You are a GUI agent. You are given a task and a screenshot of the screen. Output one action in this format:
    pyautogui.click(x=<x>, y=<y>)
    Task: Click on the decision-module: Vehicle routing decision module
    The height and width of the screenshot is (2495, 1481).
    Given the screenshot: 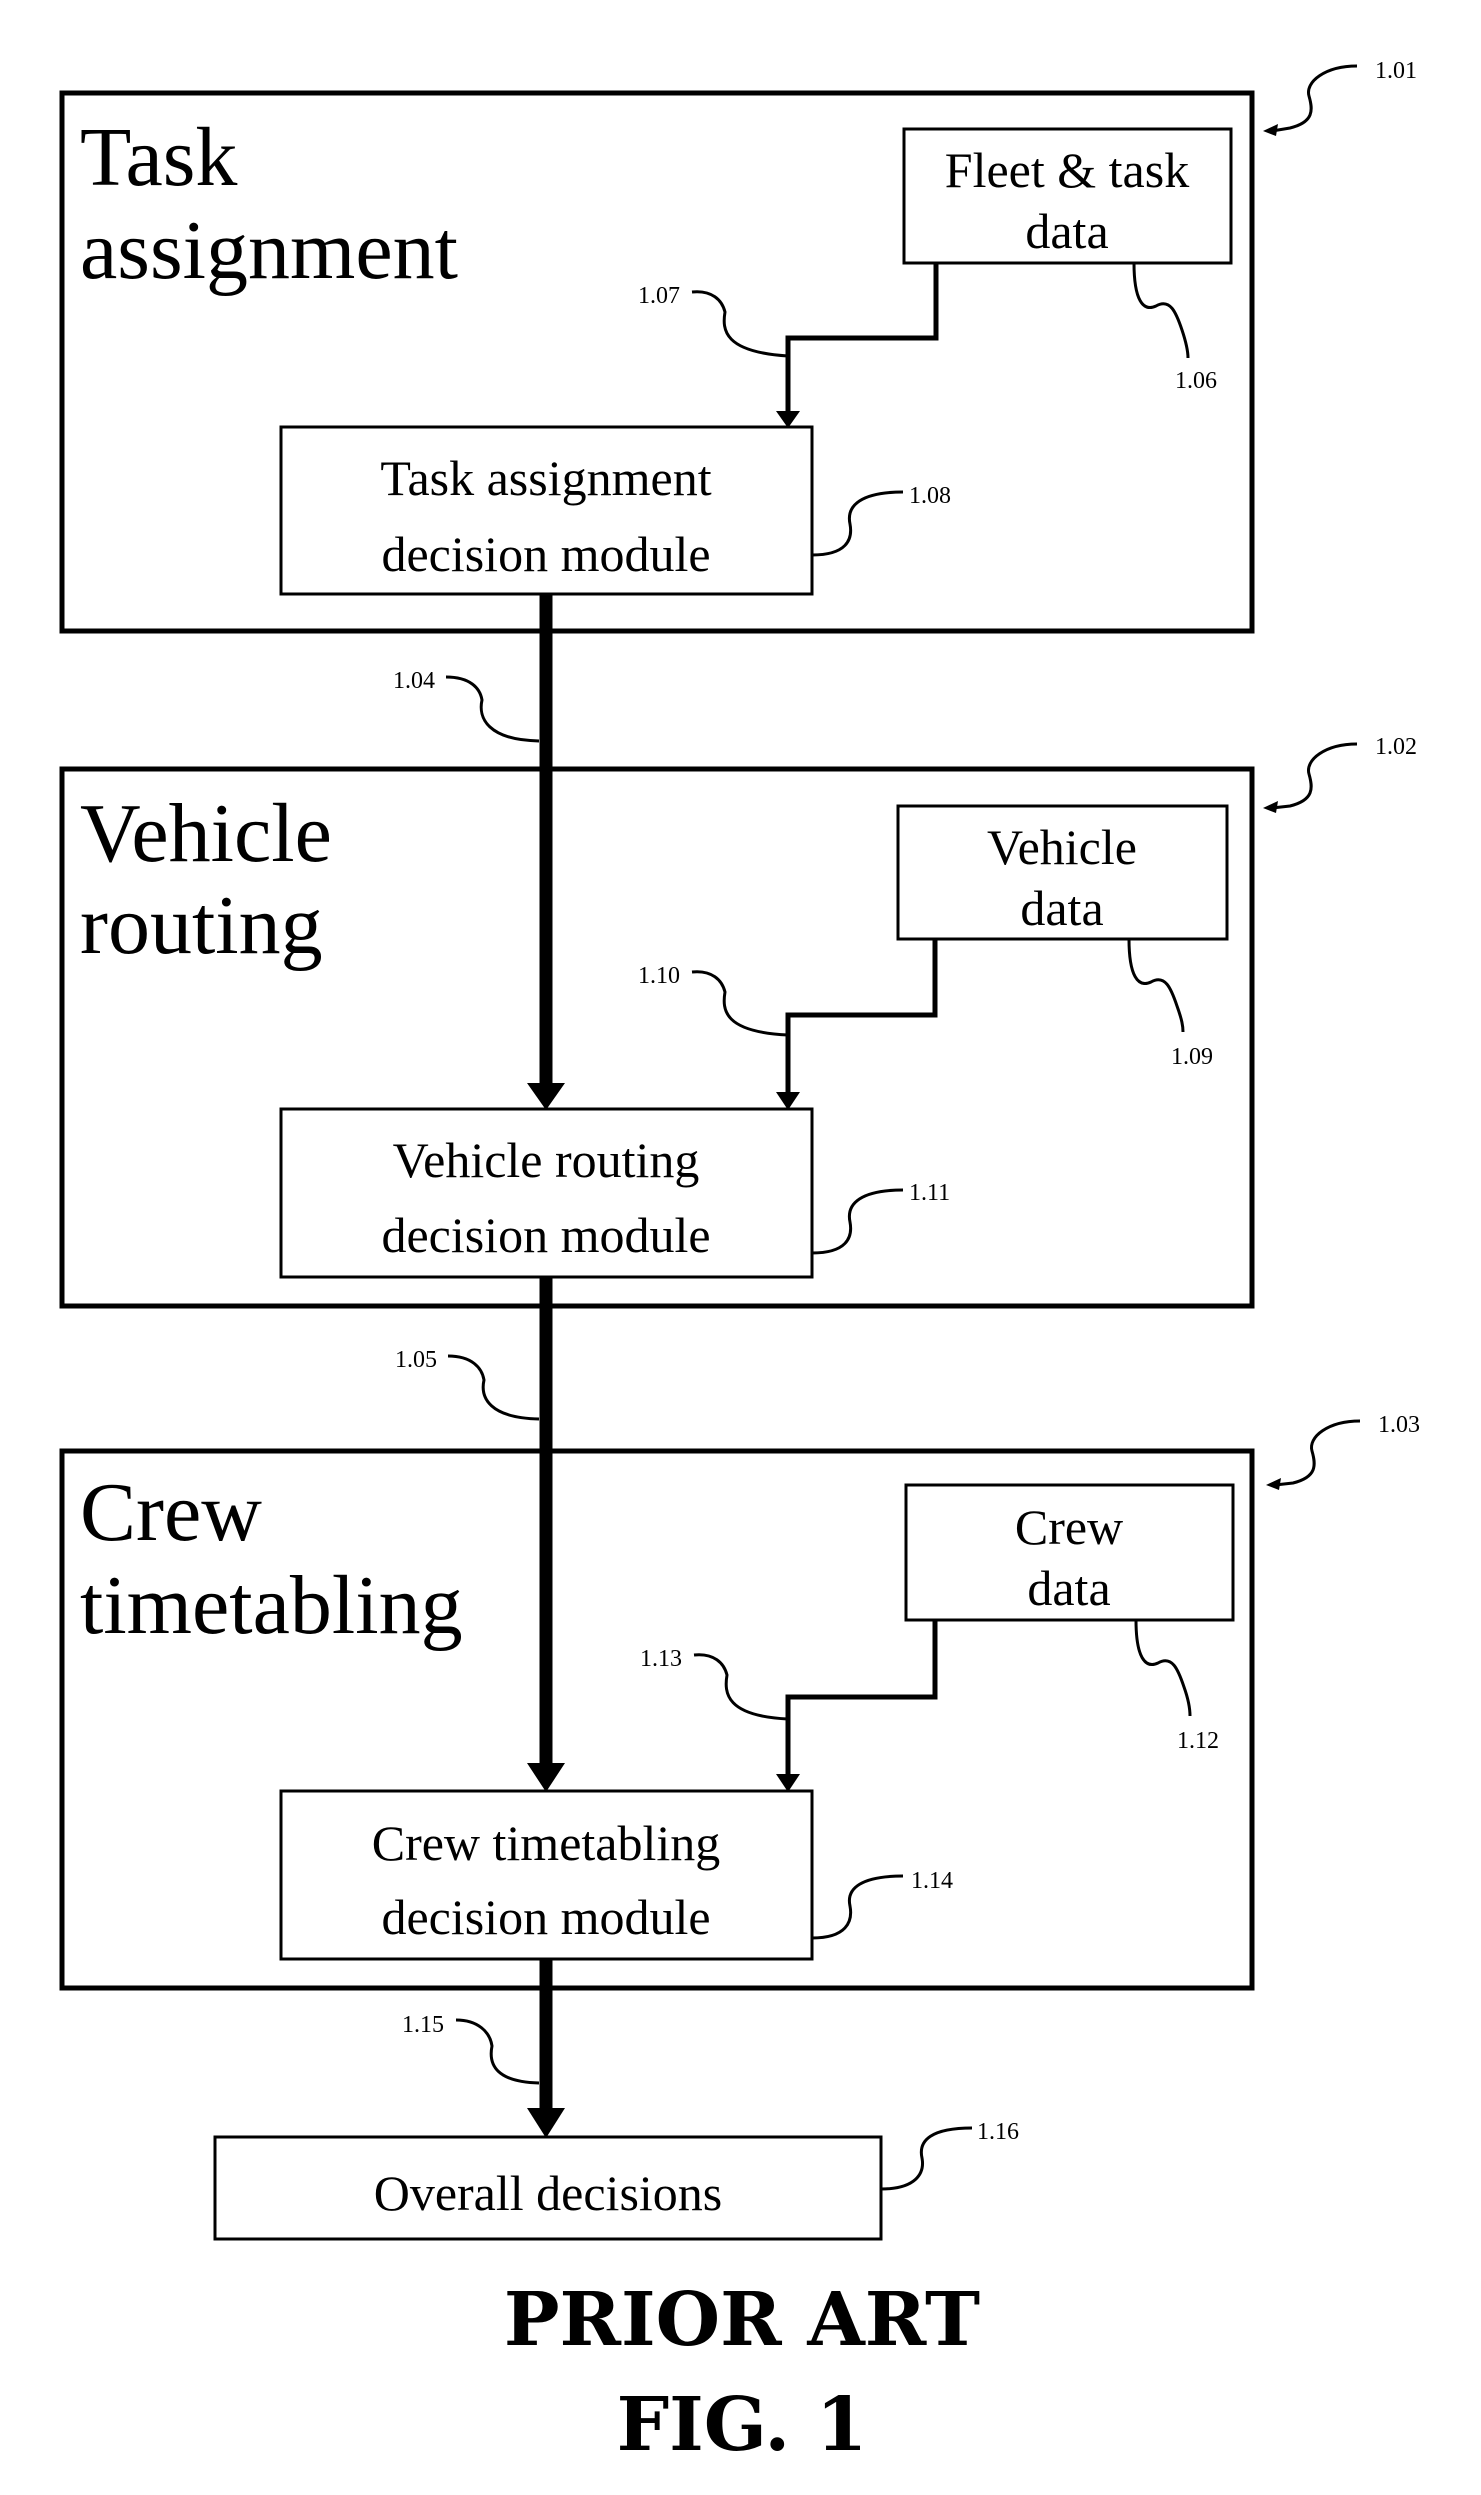 What is the action you would take?
    pyautogui.click(x=546, y=1193)
    